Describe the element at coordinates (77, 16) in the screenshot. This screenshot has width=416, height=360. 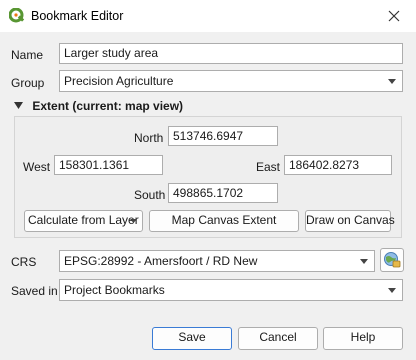
I see `window-title: Bookmark Editor` at that location.